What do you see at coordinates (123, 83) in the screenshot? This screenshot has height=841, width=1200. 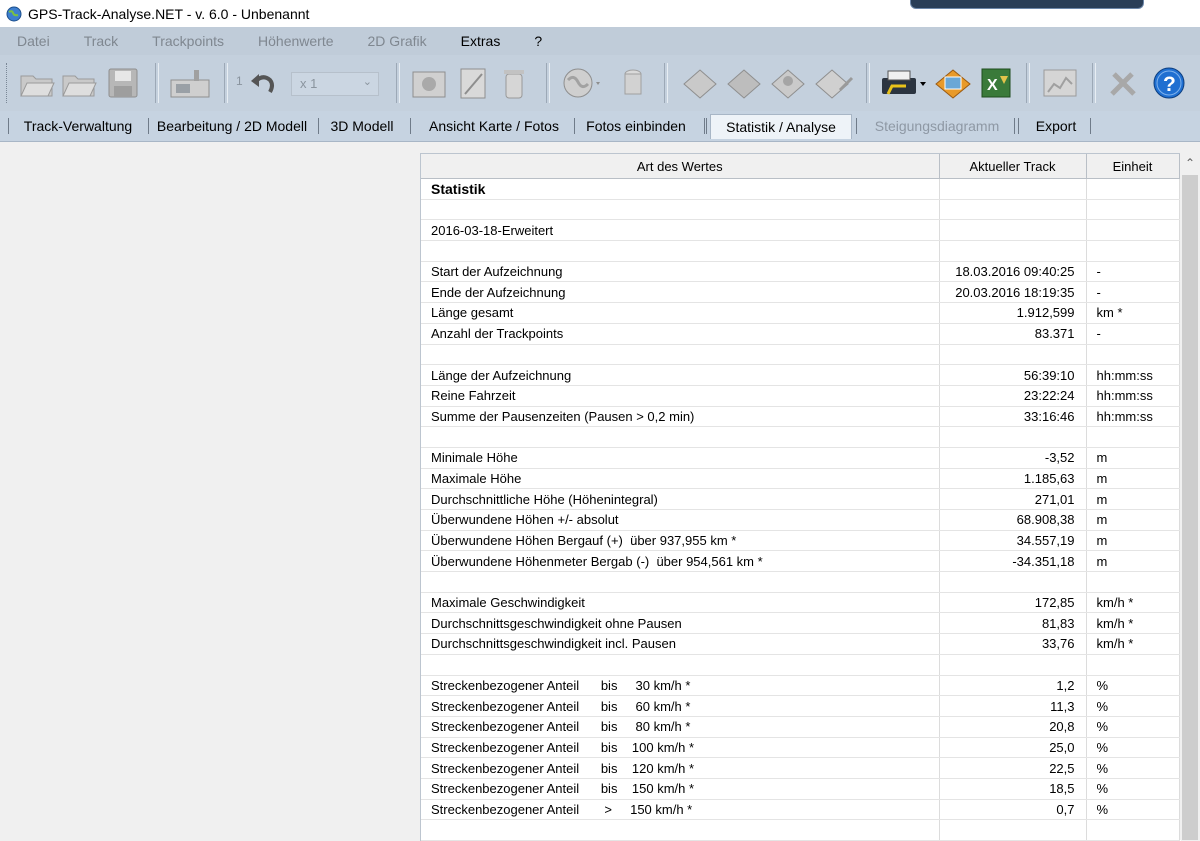 I see `save-icon` at bounding box center [123, 83].